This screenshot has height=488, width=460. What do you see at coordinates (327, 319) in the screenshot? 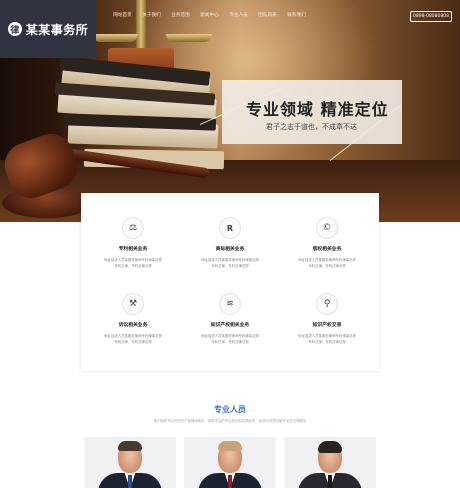
I see `service-item: ⚲ 知识产权交易 地址描述人员某服务律师专利律事法规 专利法律，专利法律法规` at bounding box center [327, 319].